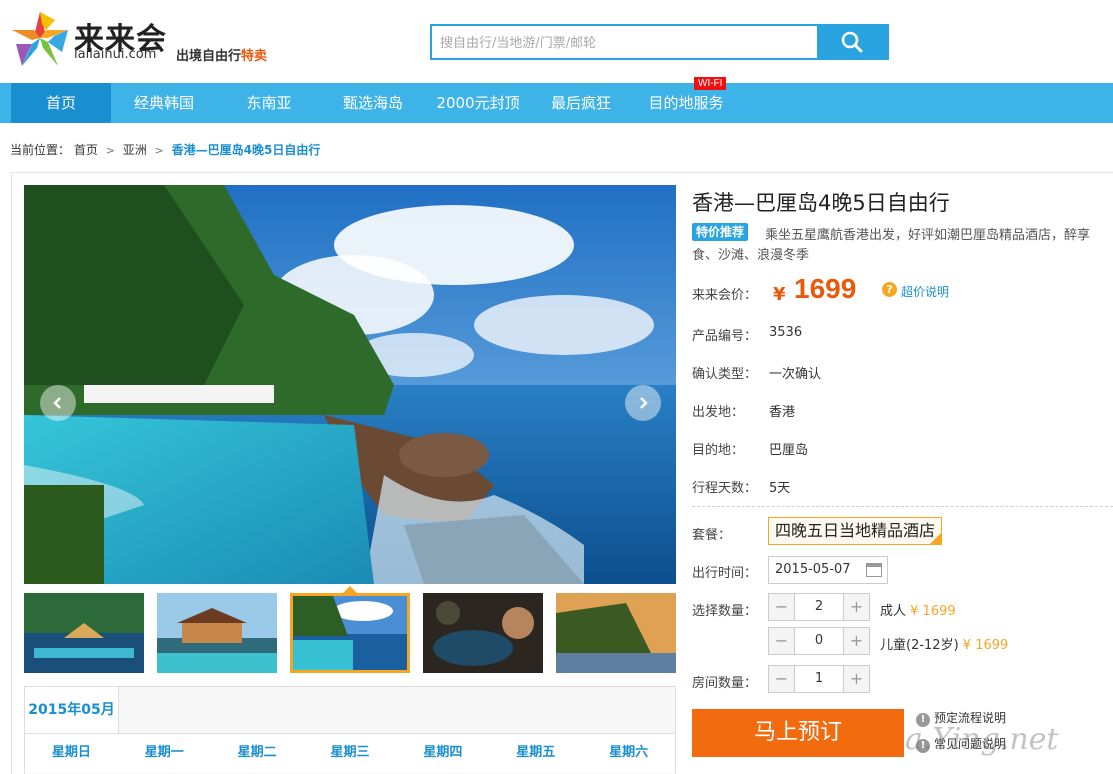 The height and width of the screenshot is (774, 1113). What do you see at coordinates (781, 607) in the screenshot?
I see `adult-minus-button: −` at bounding box center [781, 607].